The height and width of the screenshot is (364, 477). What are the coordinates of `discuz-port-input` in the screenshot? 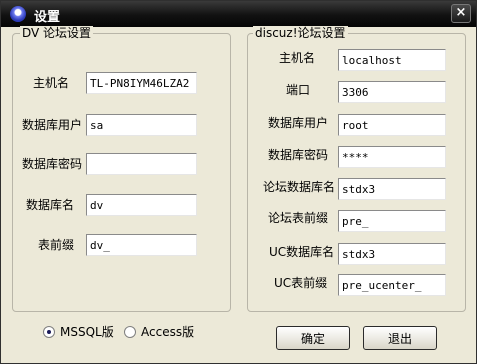 It's located at (392, 92).